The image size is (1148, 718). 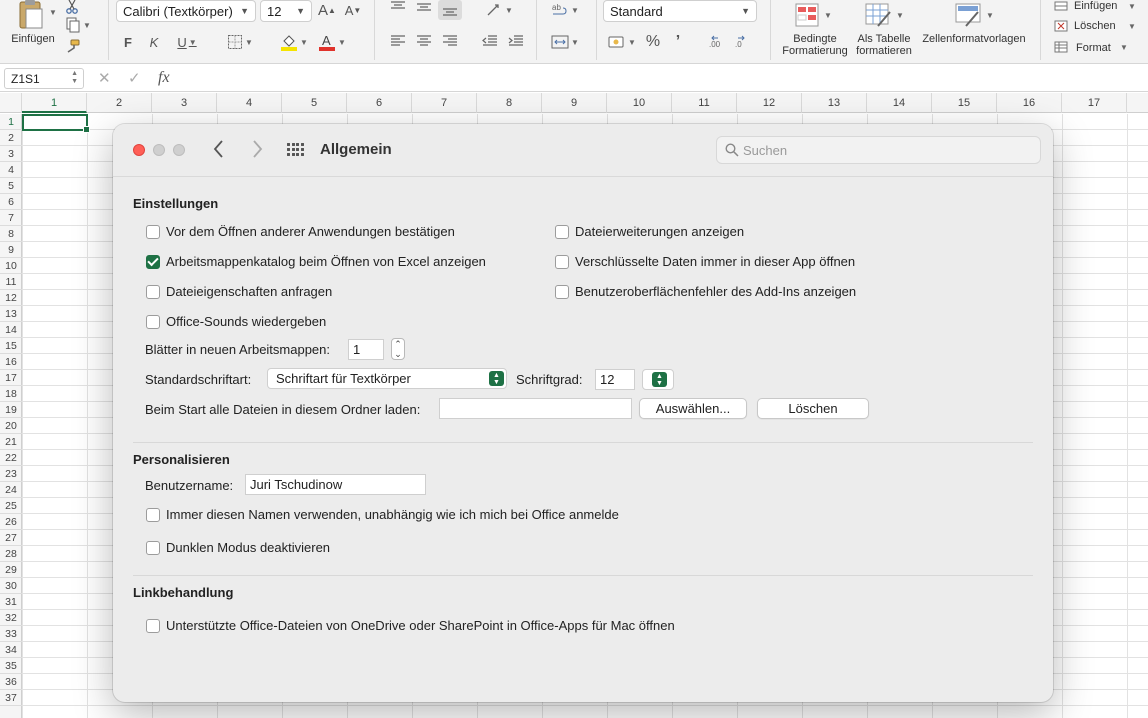 What do you see at coordinates (653, 42) in the screenshot?
I see `percent-button: %` at bounding box center [653, 42].